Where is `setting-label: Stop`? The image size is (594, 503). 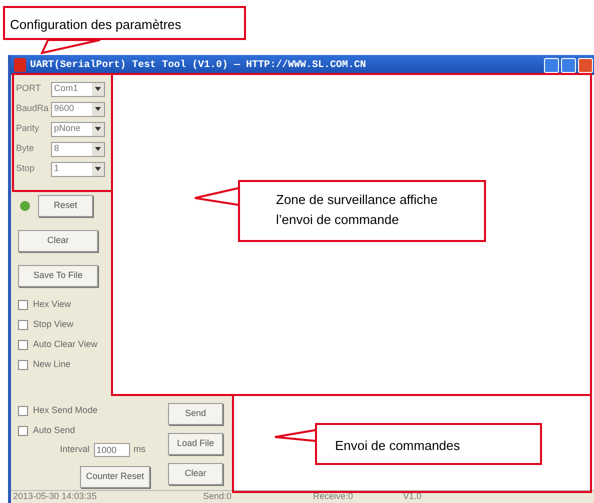
setting-label: Stop is located at coordinates (26, 169).